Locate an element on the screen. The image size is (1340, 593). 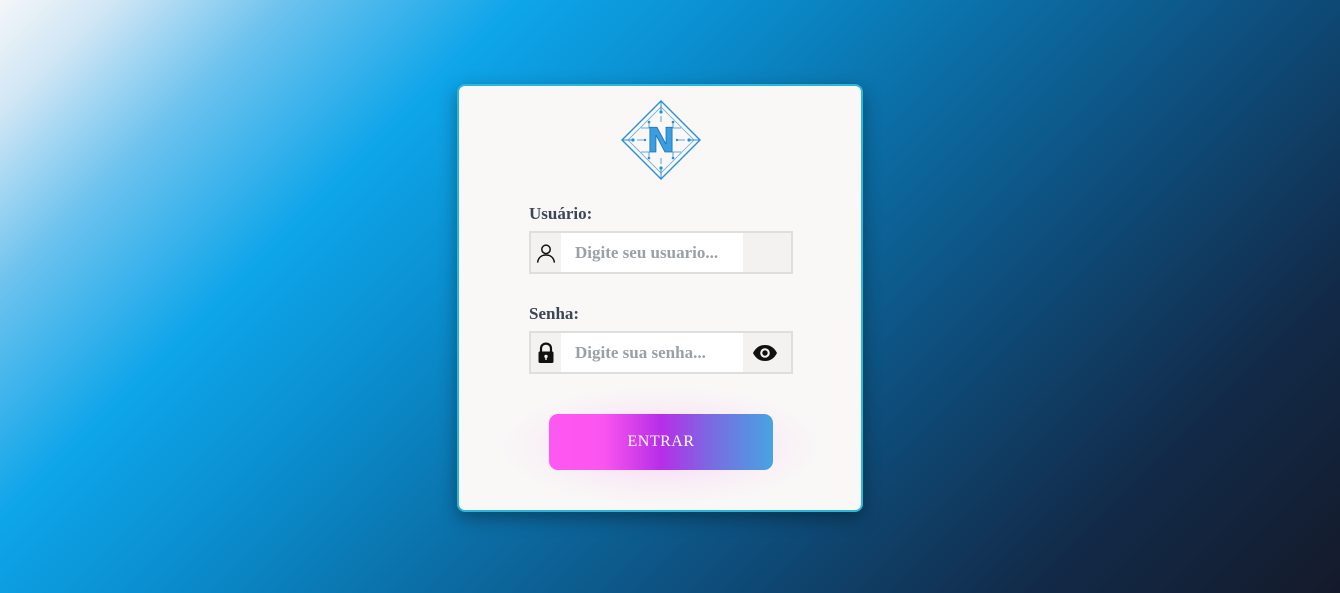
logo-letter: N is located at coordinates (661, 141).